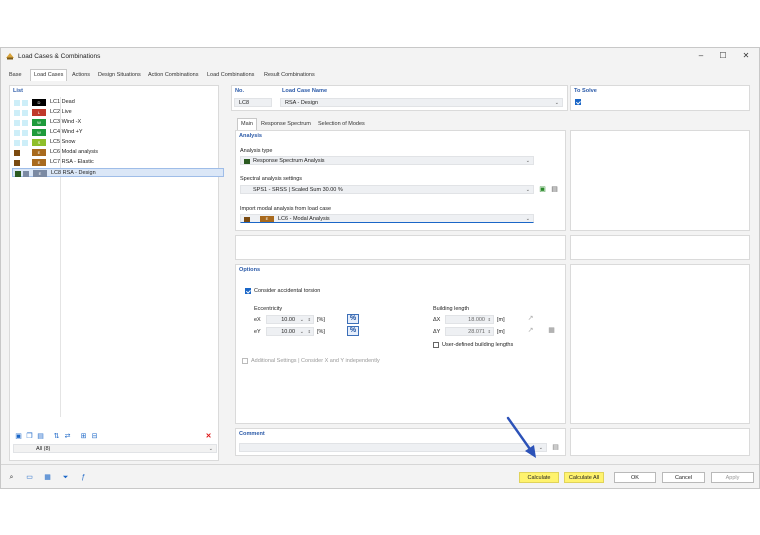 The image size is (760, 535). I want to click on minimize-button: –, so click(701, 56).